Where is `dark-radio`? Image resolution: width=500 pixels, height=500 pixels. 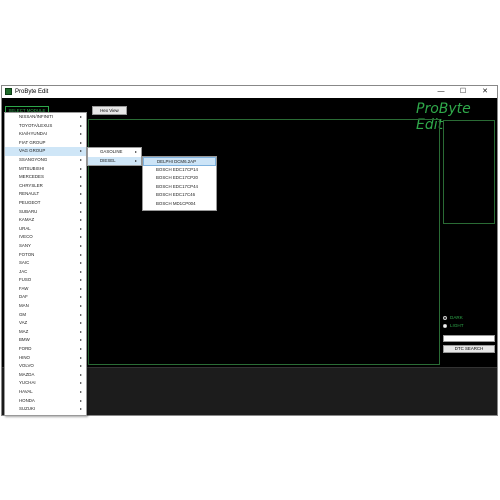 dark-radio is located at coordinates (445, 317).